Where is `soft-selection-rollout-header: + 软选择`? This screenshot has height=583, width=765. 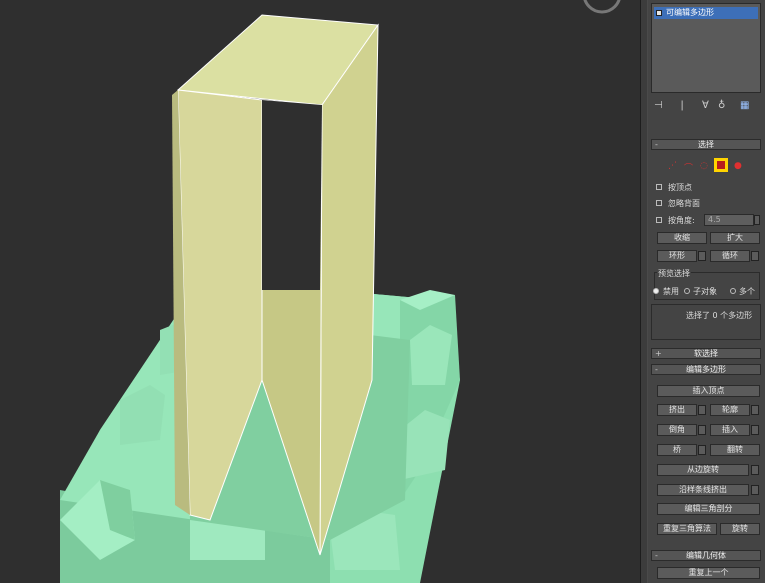
soft-selection-rollout-header: + 软选择 is located at coordinates (706, 353).